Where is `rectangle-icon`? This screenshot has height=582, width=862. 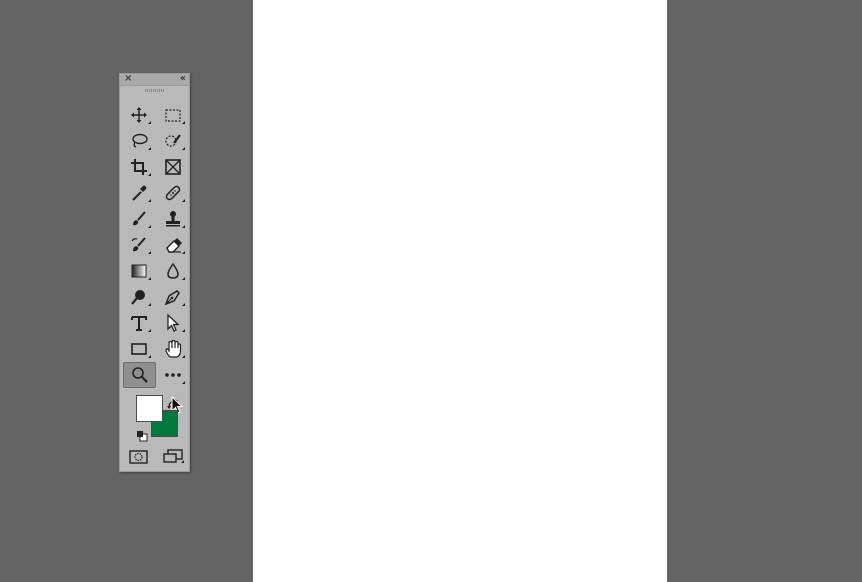
rectangle-icon is located at coordinates (139, 349).